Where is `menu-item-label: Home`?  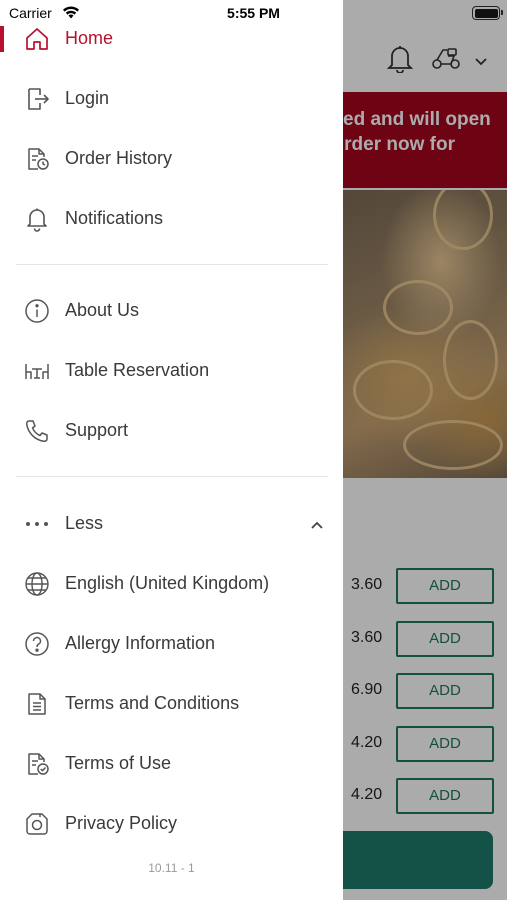 menu-item-label: Home is located at coordinates (89, 38).